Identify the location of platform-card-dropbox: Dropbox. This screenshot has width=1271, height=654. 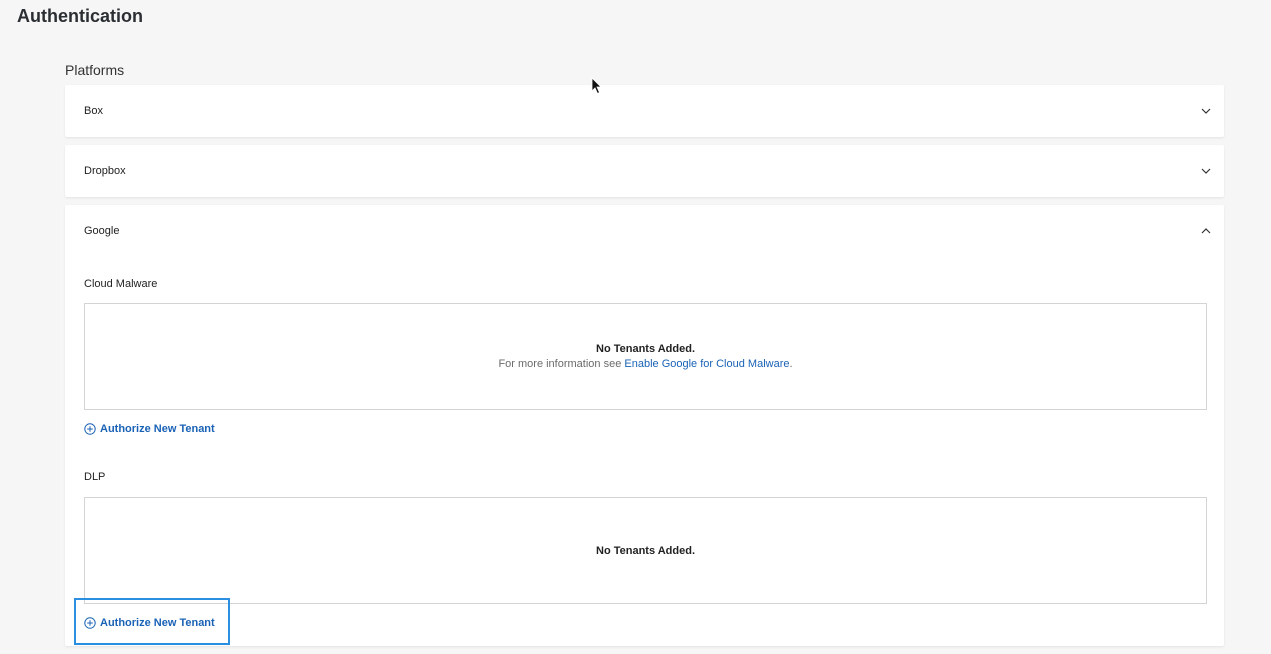
(644, 171).